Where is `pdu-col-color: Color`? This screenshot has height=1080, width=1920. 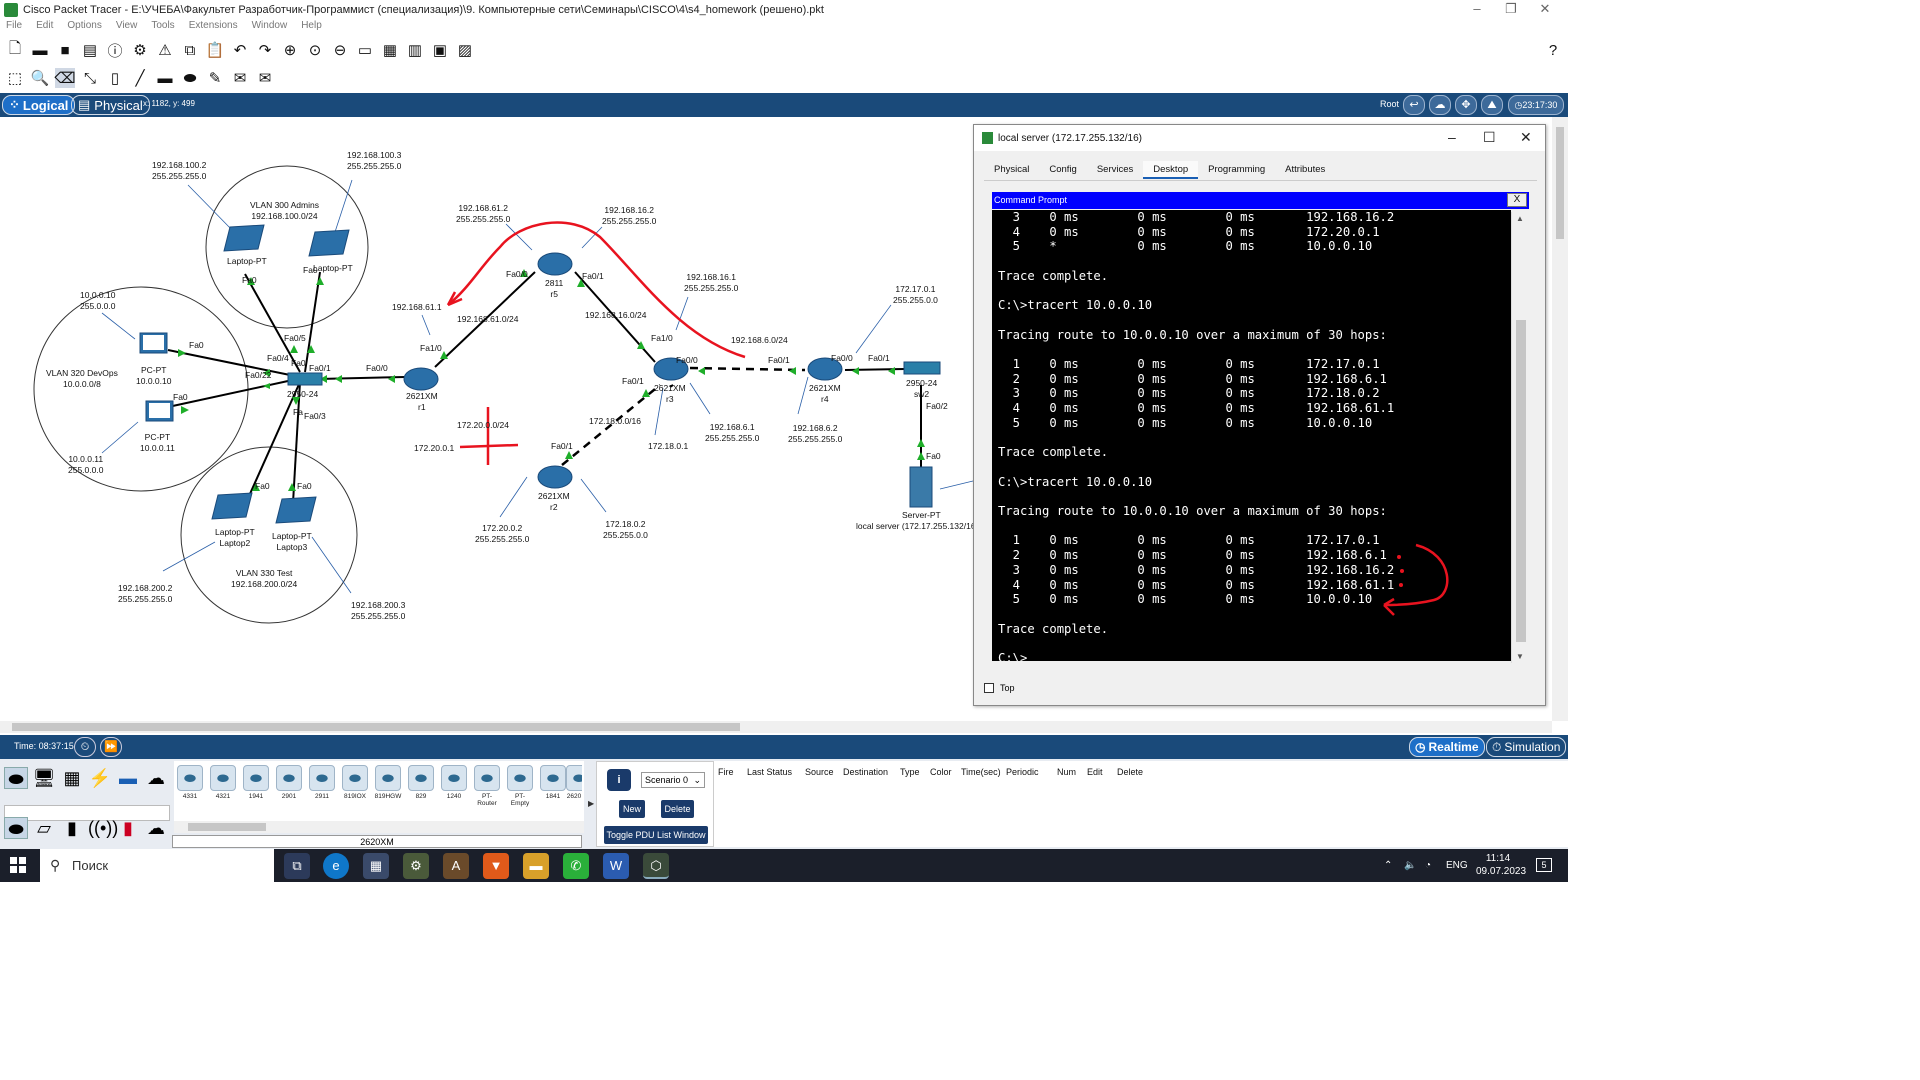
pdu-col-color: Color is located at coordinates (941, 772).